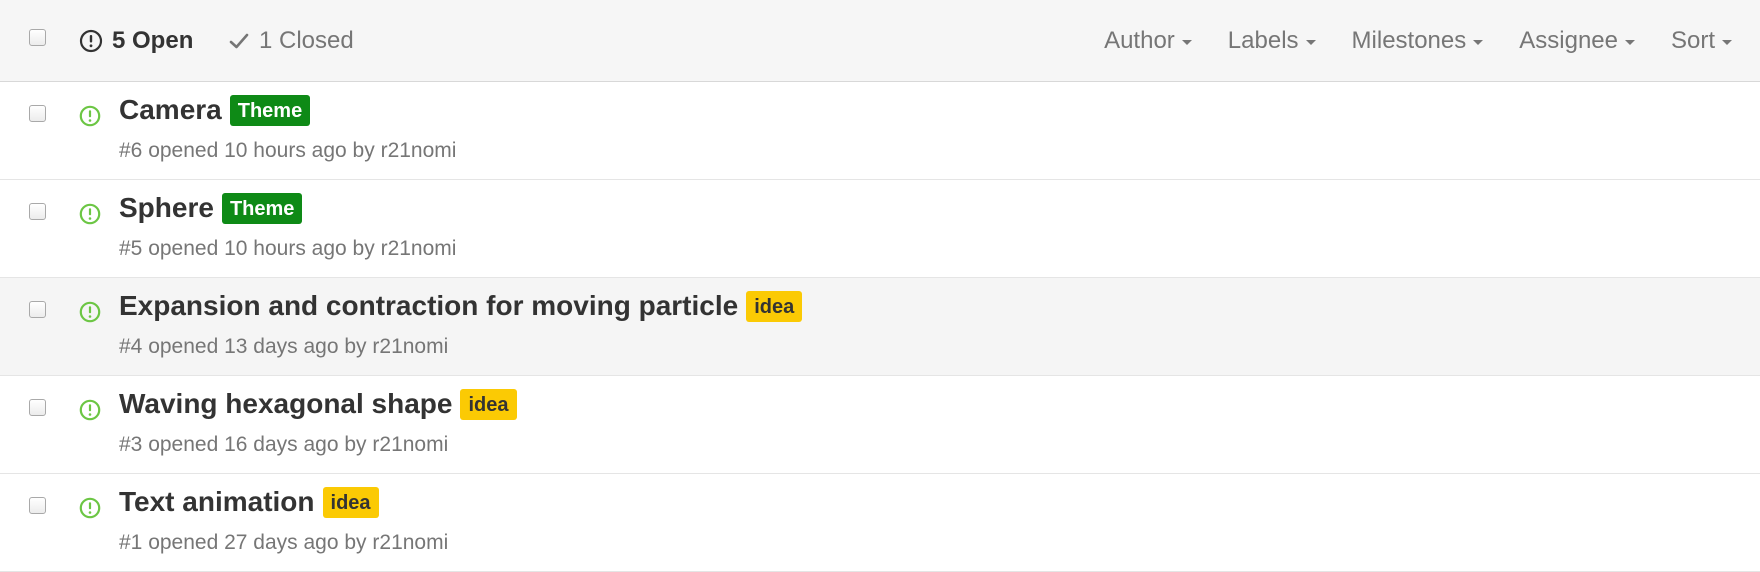 Image resolution: width=1760 pixels, height=572 pixels. Describe the element at coordinates (285, 404) in the screenshot. I see `issue-title-link: Waving hexagonal shape` at that location.